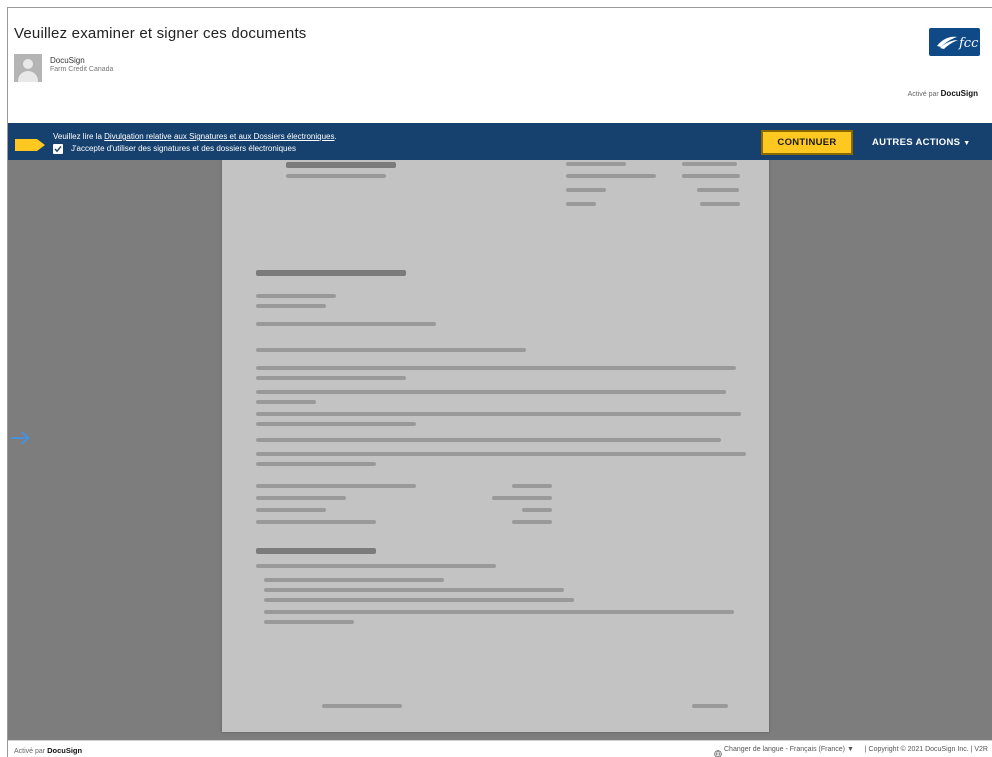  What do you see at coordinates (67, 60) in the screenshot?
I see `sender-name: DocuSign` at bounding box center [67, 60].